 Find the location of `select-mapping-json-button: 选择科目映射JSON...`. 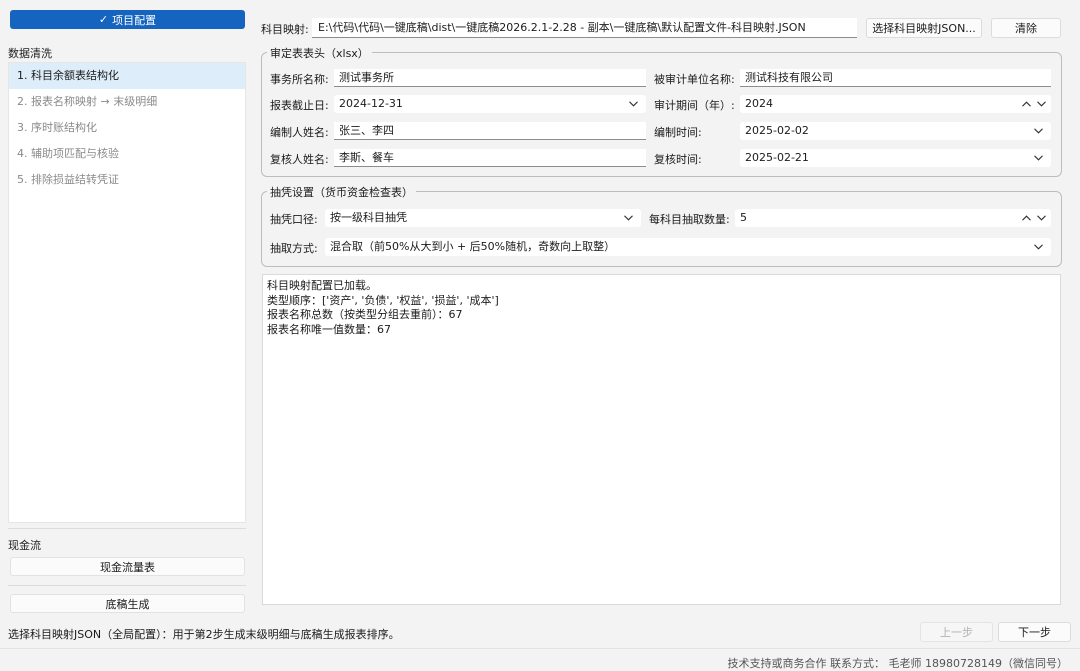

select-mapping-json-button: 选择科目映射JSON... is located at coordinates (924, 28).